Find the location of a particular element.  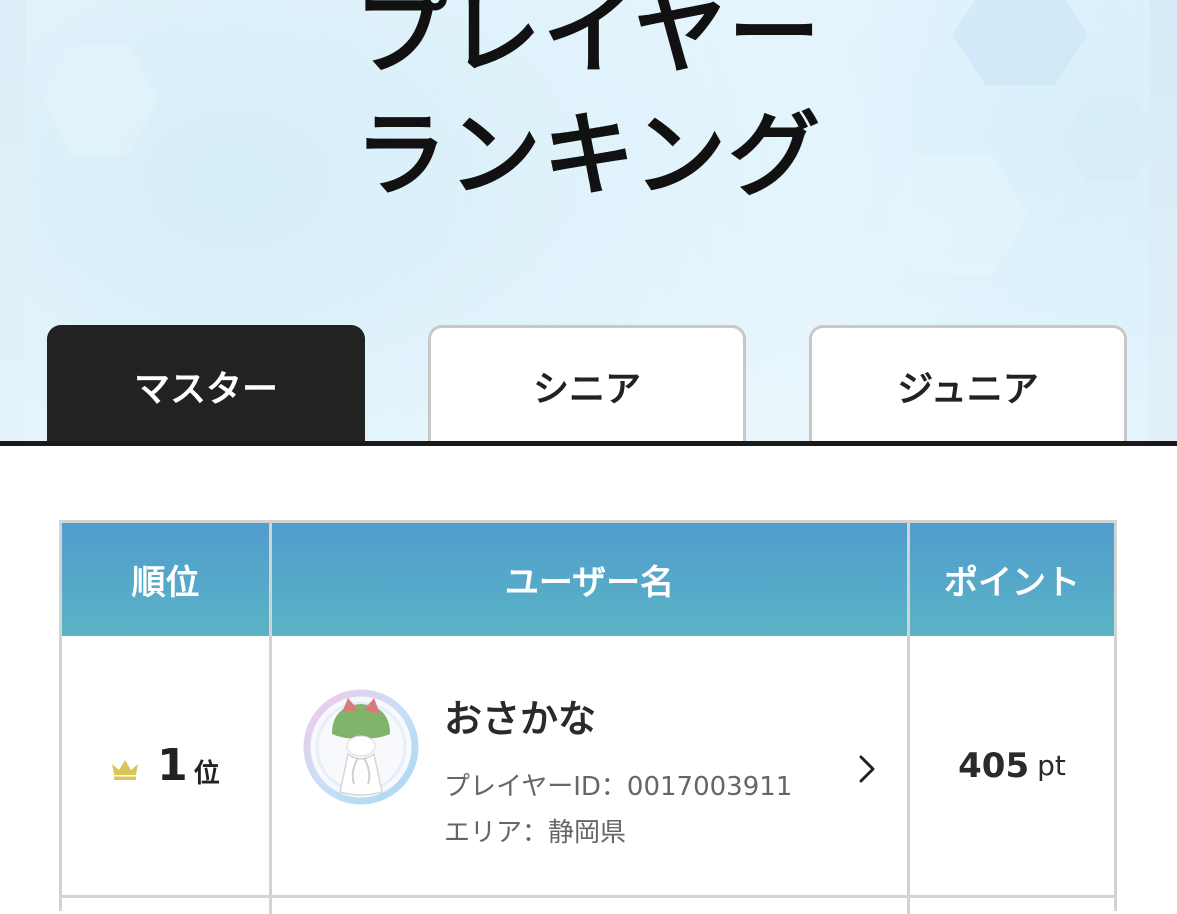

header-points: ポイント is located at coordinates (1012, 583).